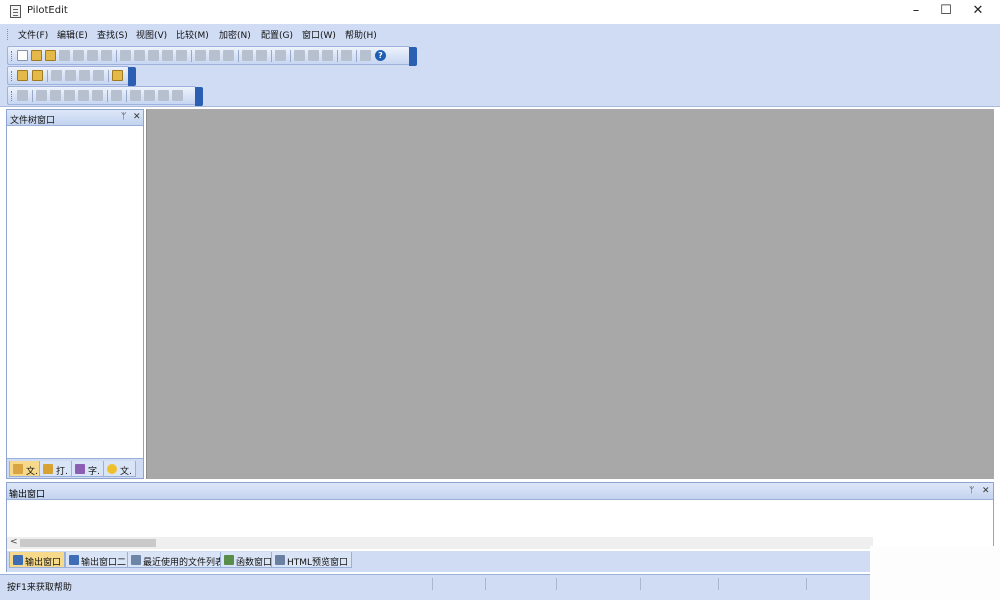 The image size is (1000, 600). What do you see at coordinates (163, 95) in the screenshot?
I see `bookmark-prev-icon` at bounding box center [163, 95].